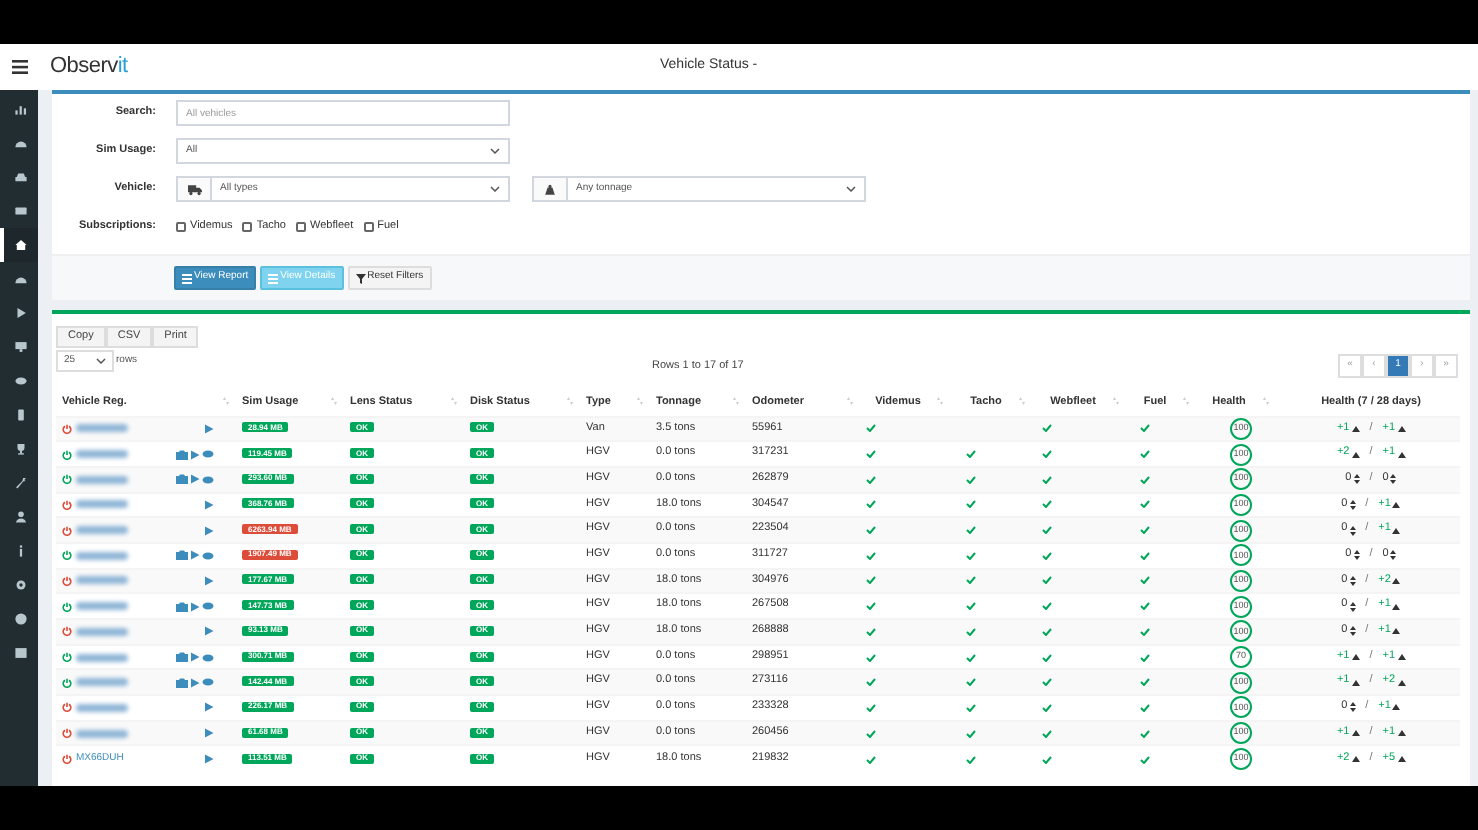 The width and height of the screenshot is (1478, 830). I want to click on weight-icon, so click(550, 189).